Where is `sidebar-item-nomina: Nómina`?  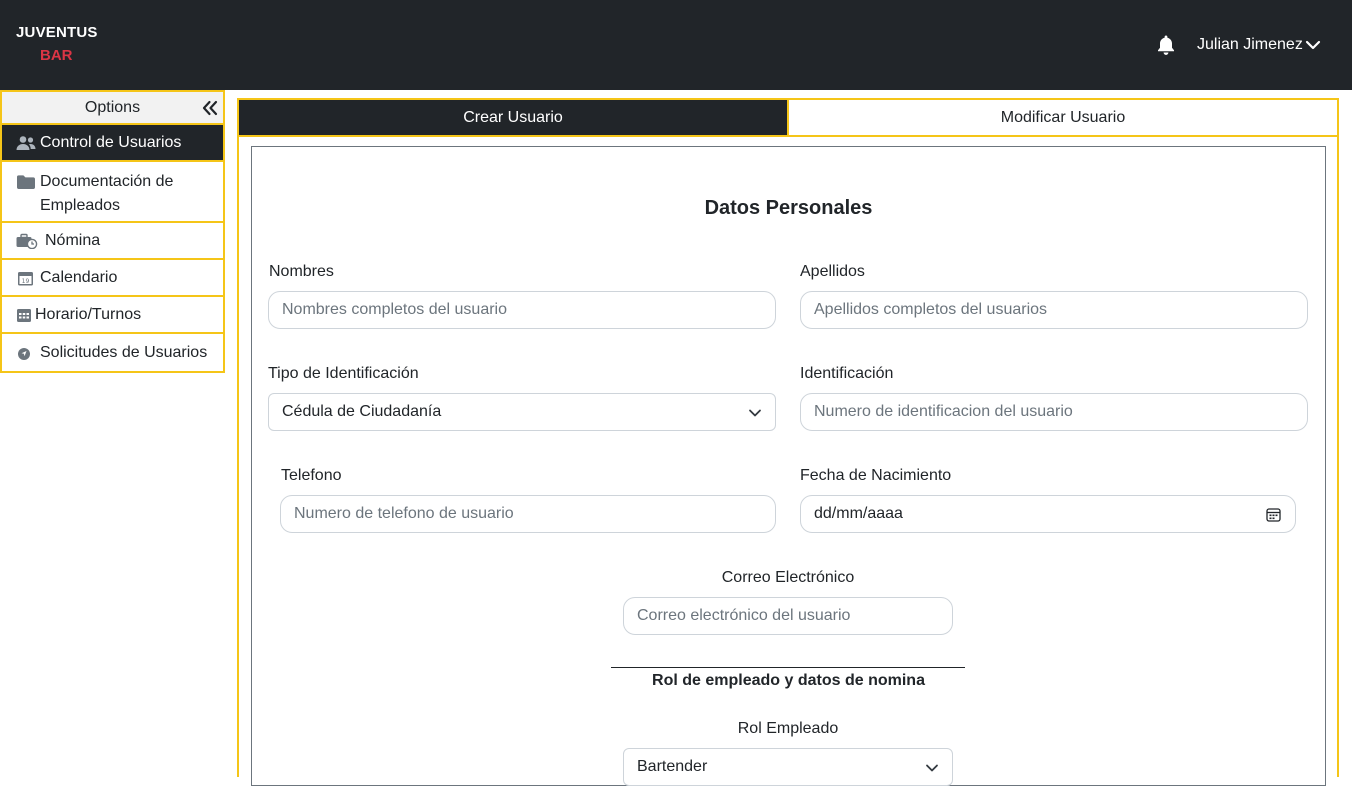 sidebar-item-nomina: Nómina is located at coordinates (112, 241).